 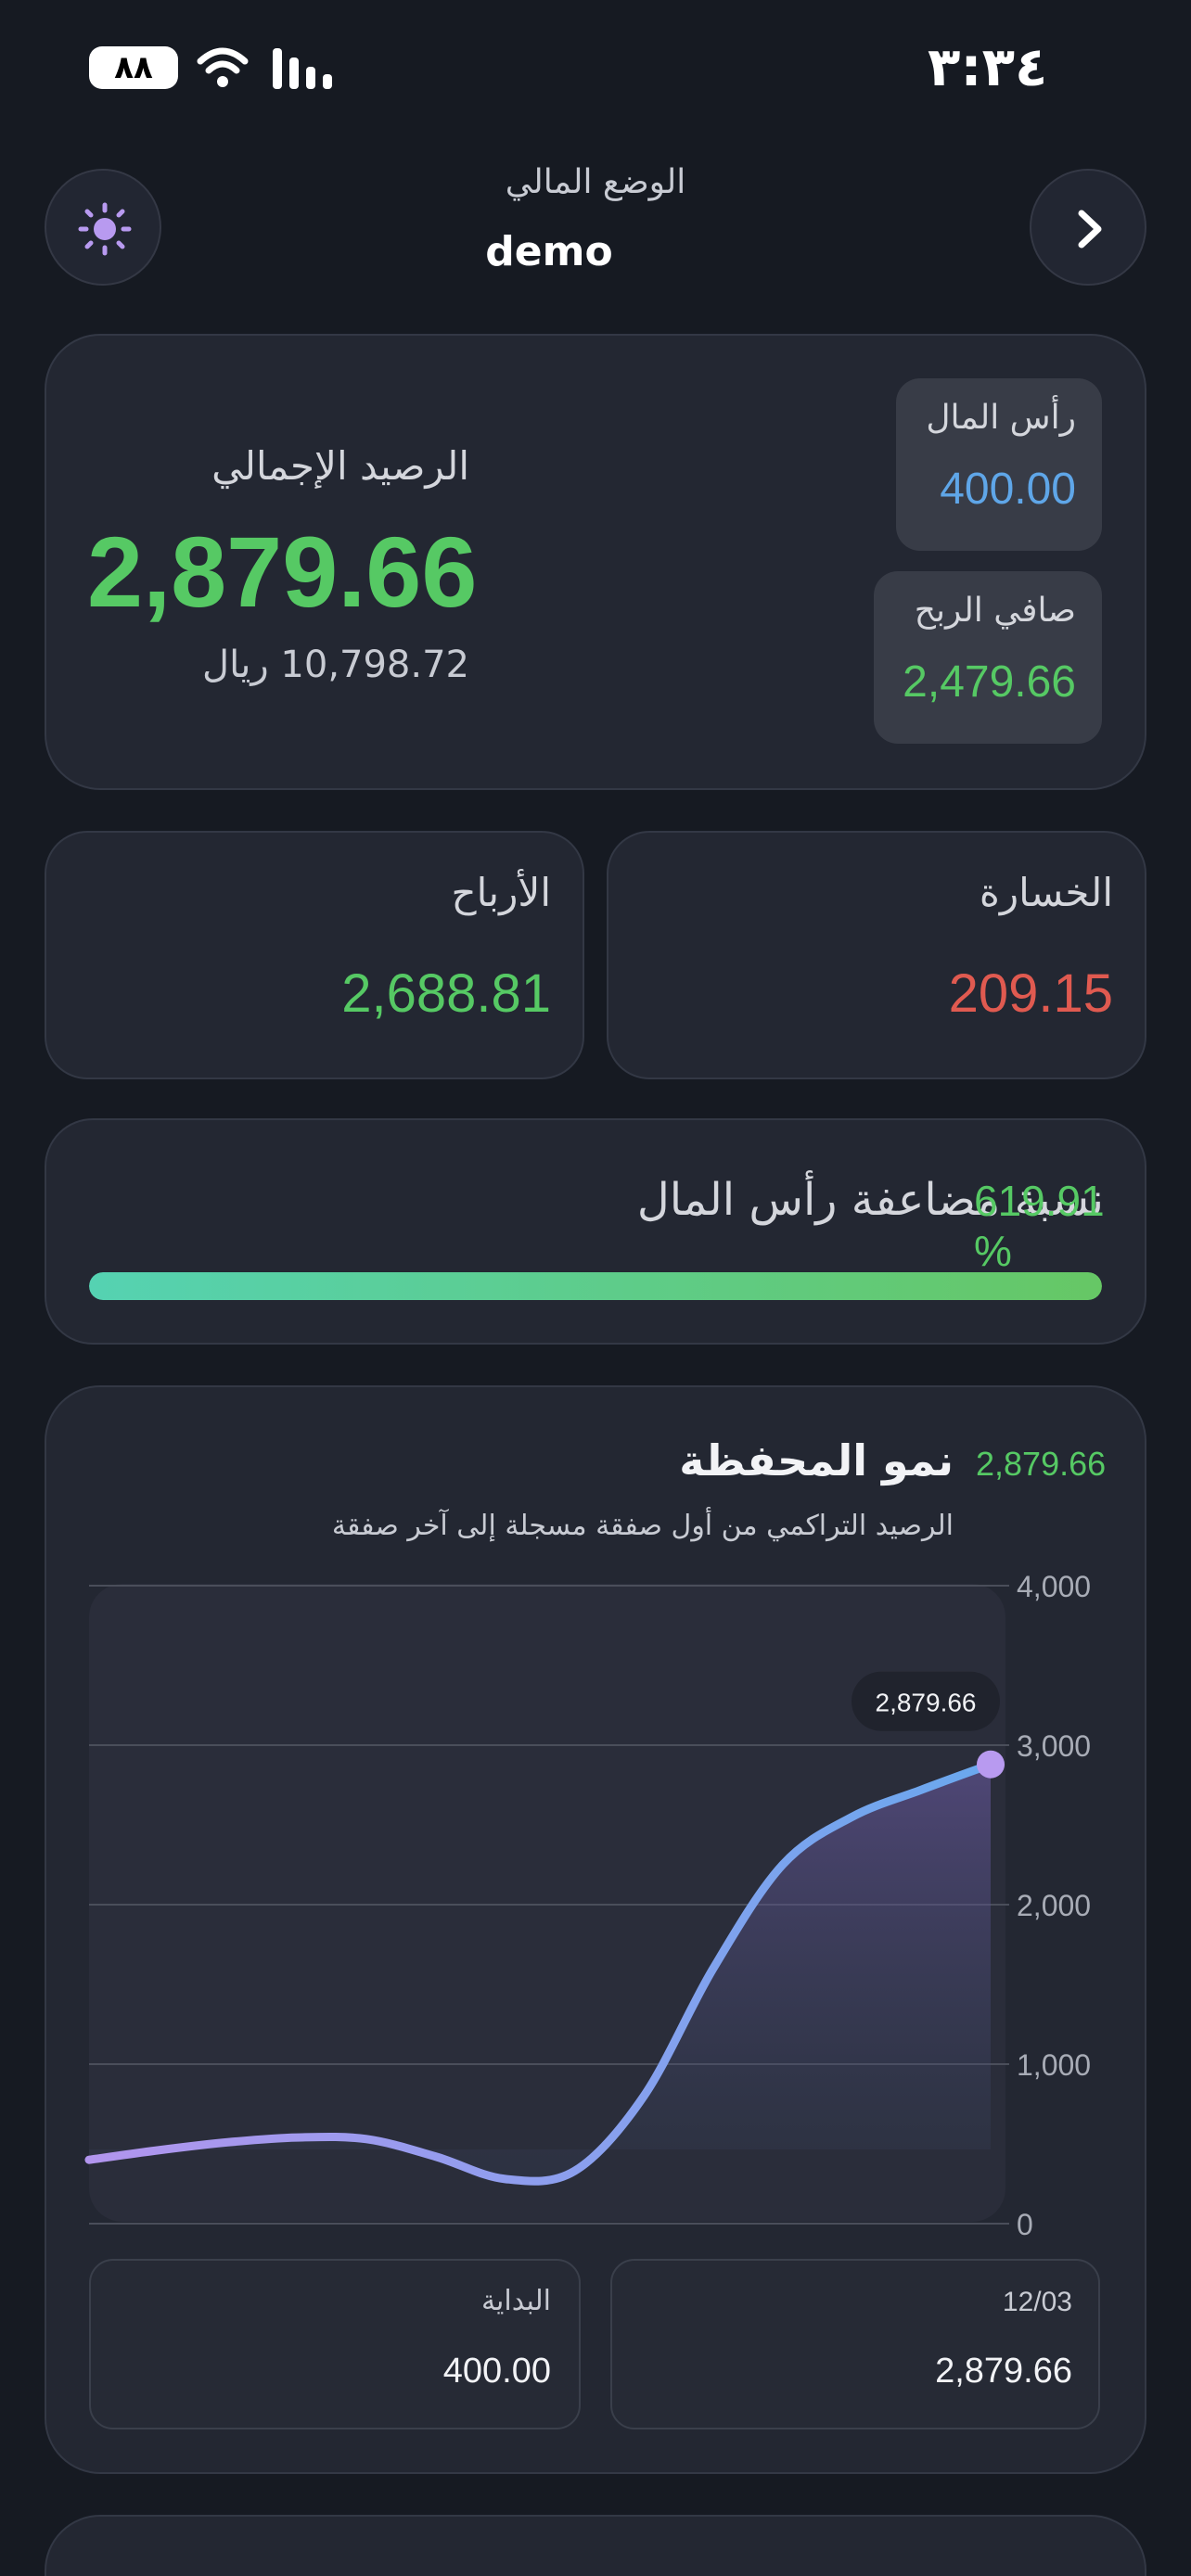 I want to click on capital-multiple-progress-fill, so click(x=595, y=1286).